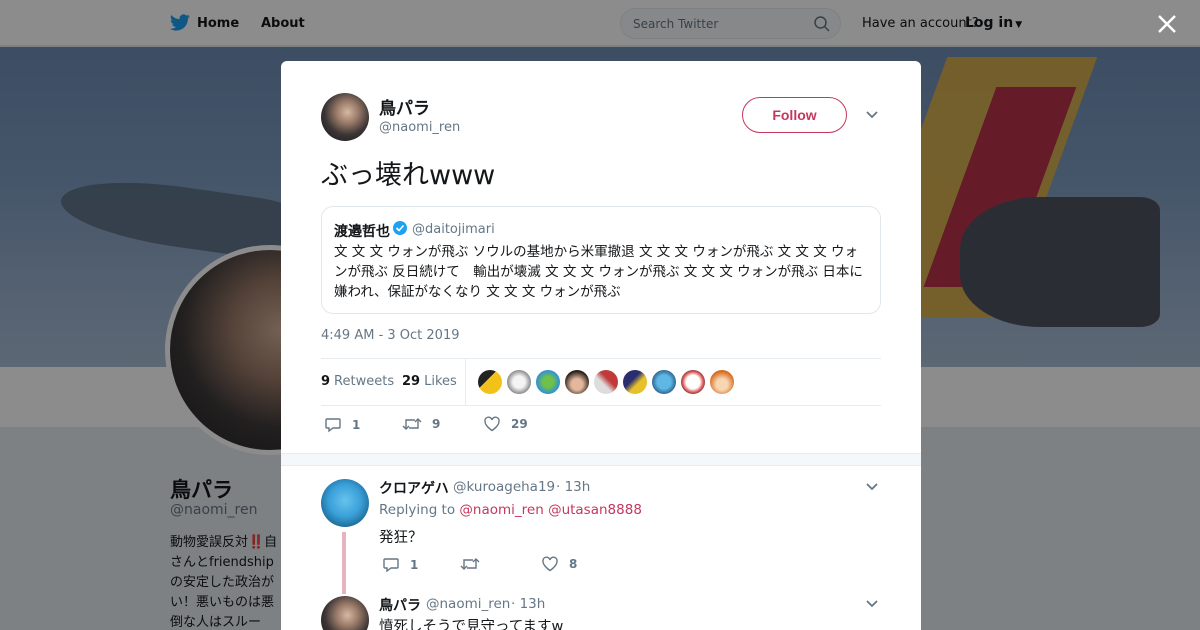 The width and height of the screenshot is (1200, 630). What do you see at coordinates (364, 381) in the screenshot?
I see `retweets-label: Retweets` at bounding box center [364, 381].